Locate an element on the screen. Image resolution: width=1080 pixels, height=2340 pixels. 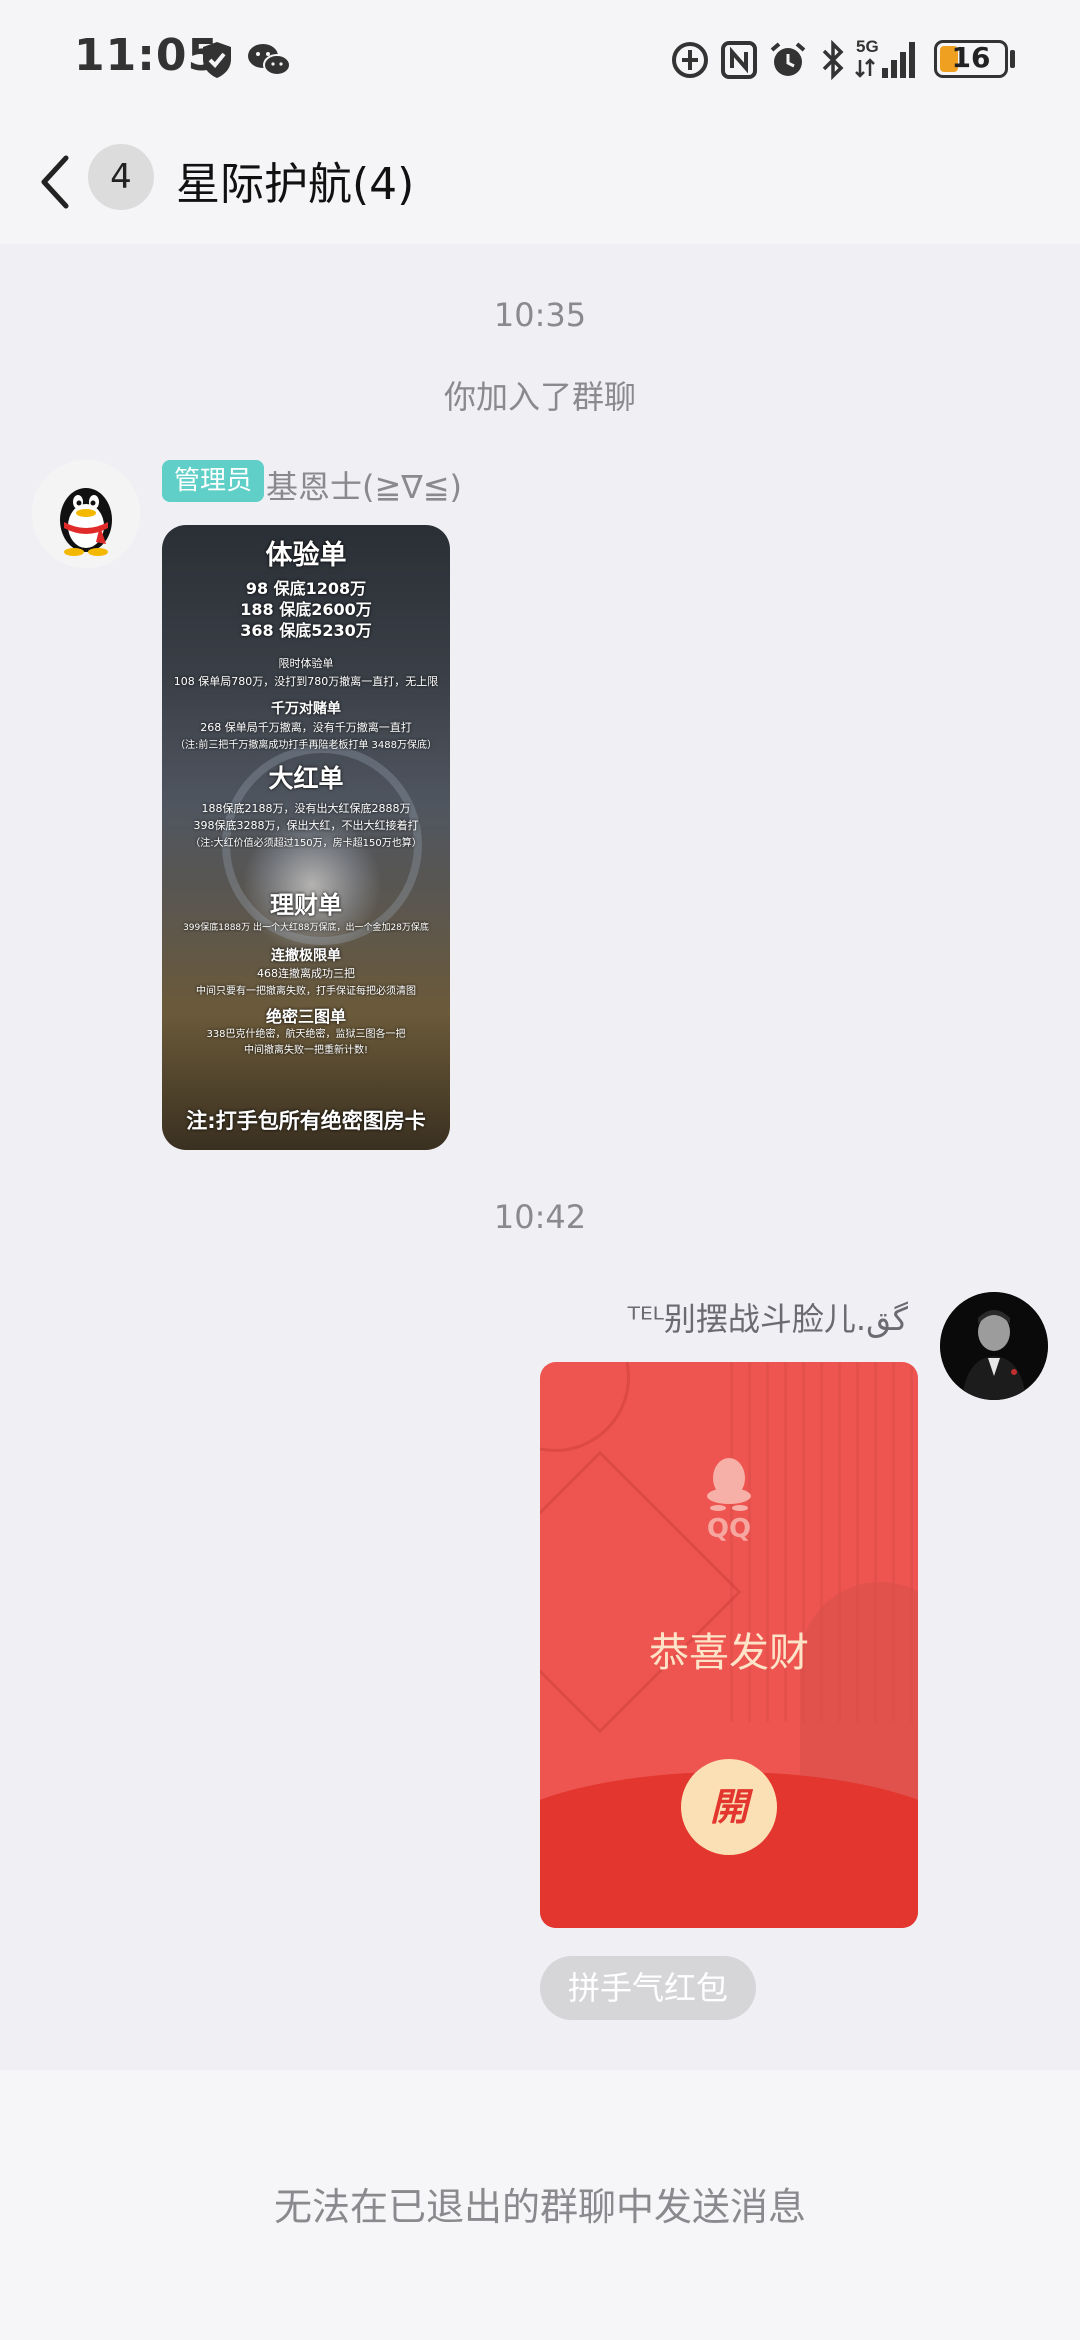
poster-line: 338巴克什绝密，航天绝密，监狱三图各一把 is located at coordinates (306, 1034).